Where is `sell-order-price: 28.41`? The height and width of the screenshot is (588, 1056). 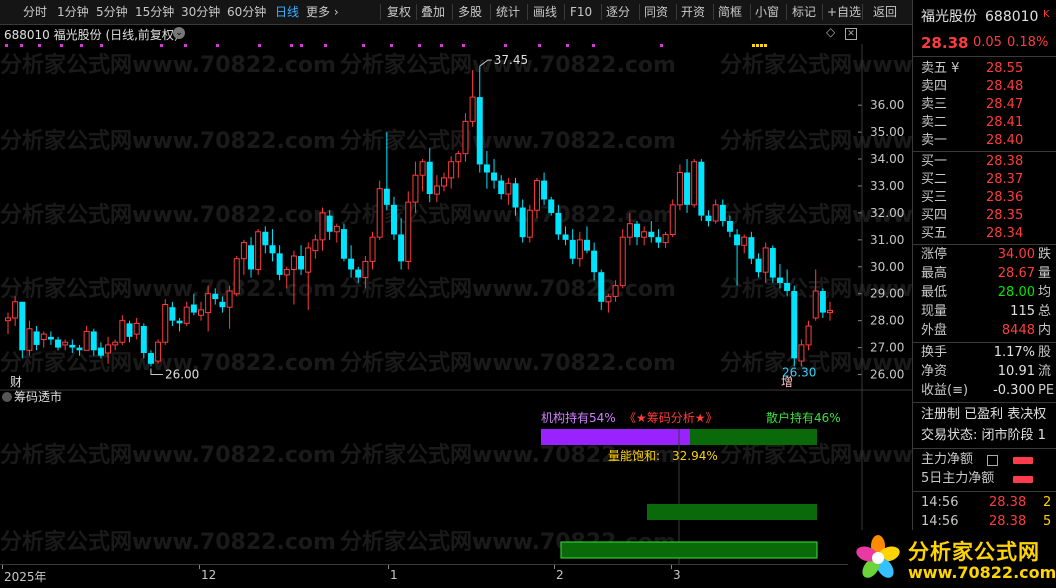
sell-order-price: 28.41 is located at coordinates (1005, 122).